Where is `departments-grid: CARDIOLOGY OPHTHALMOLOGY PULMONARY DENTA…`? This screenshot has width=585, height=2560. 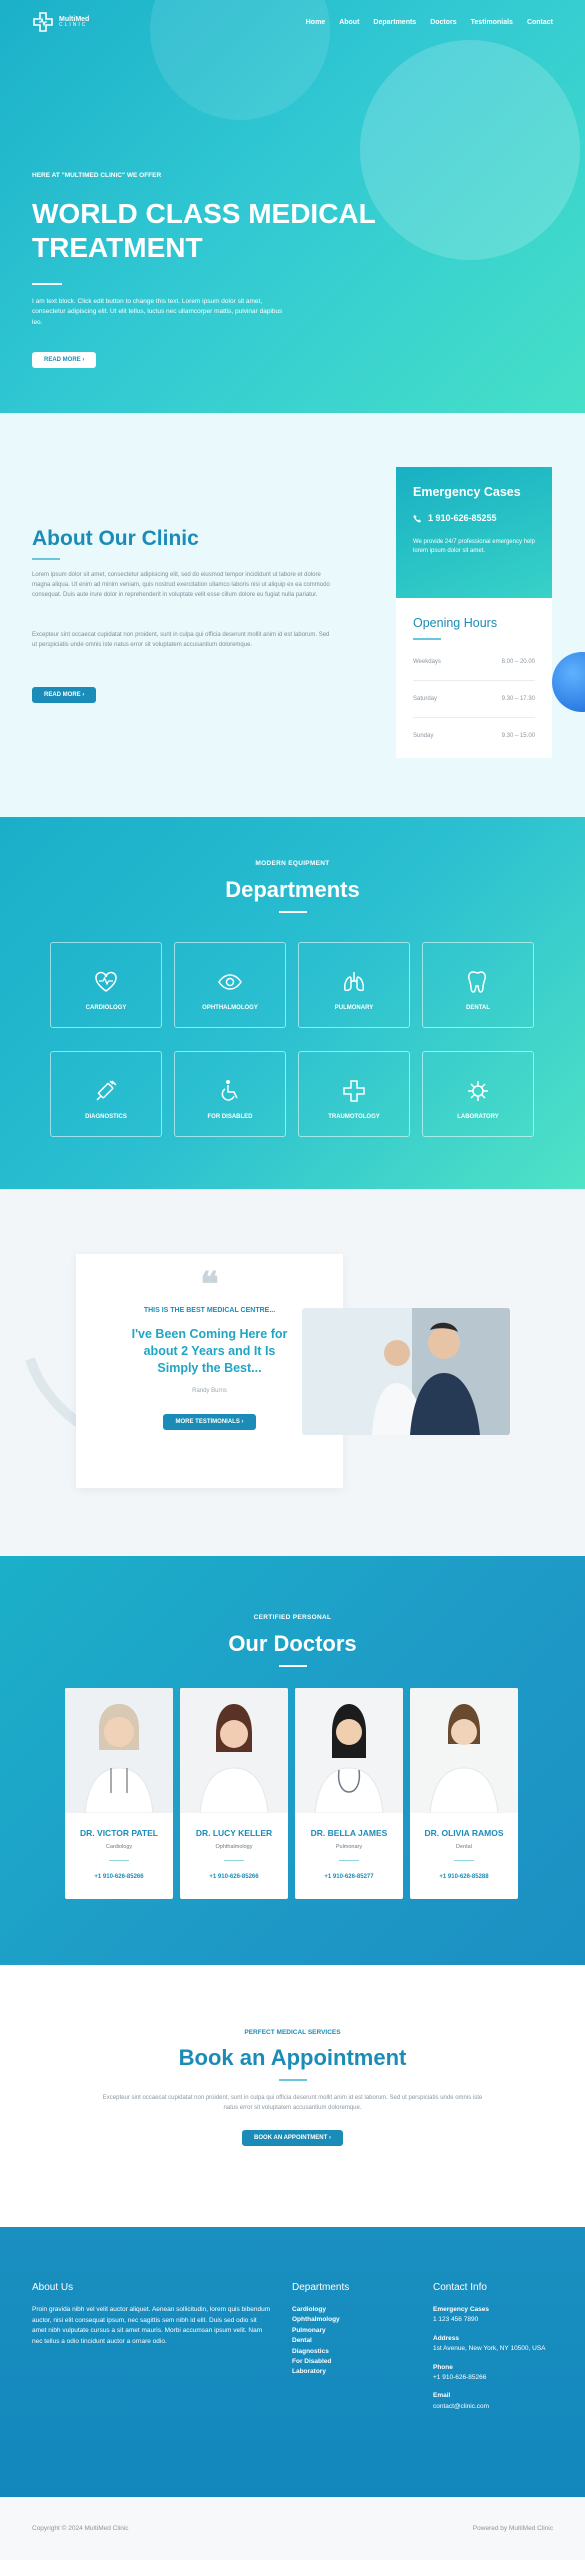
departments-grid: CARDIOLOGY OPHTHALMOLOGY PULMONARY DENTA… is located at coordinates (292, 1039).